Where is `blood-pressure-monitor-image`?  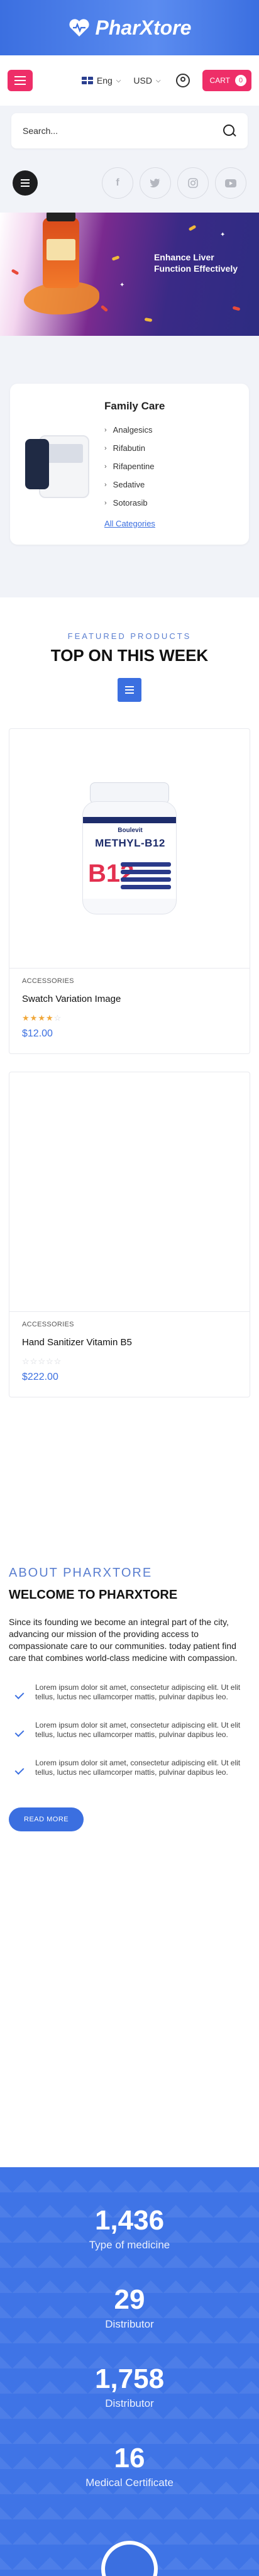 blood-pressure-monitor-image is located at coordinates (59, 468).